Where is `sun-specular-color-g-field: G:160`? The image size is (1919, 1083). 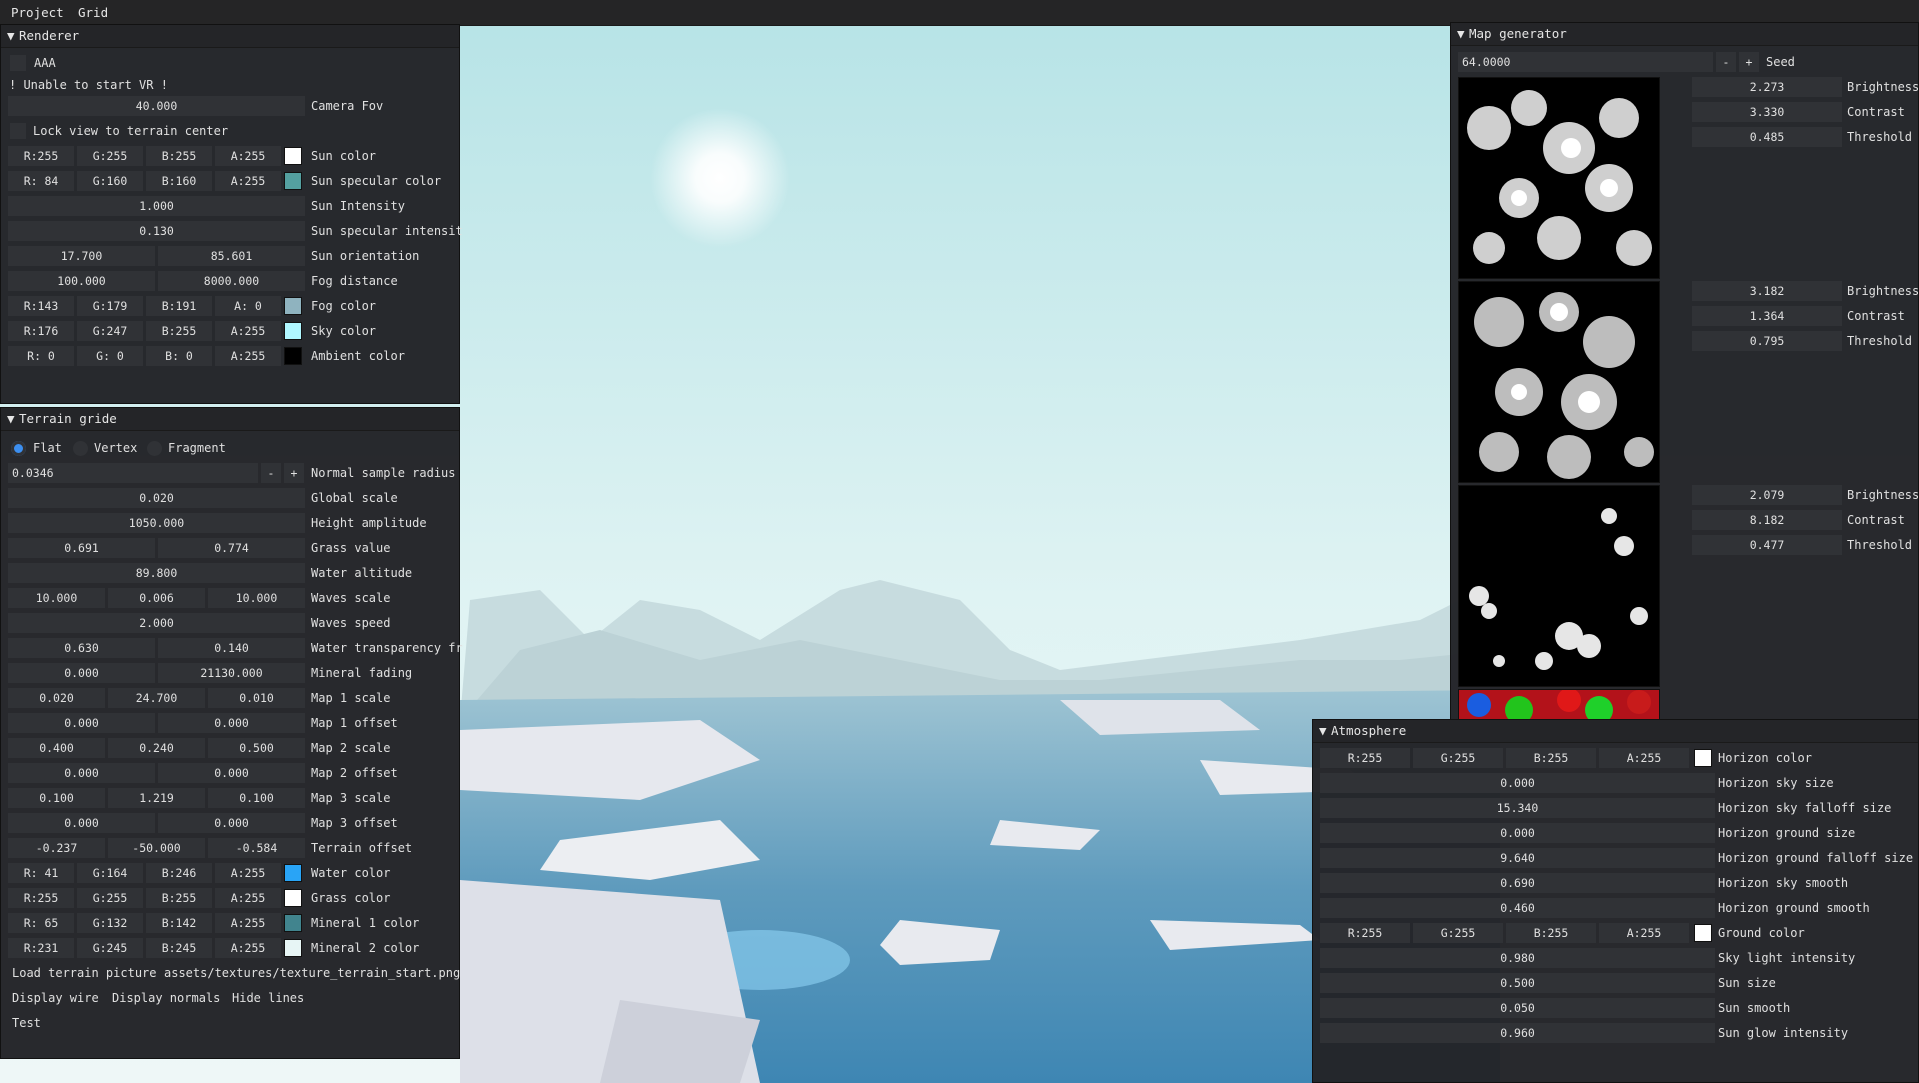
sun-specular-color-g-field: G:160 is located at coordinates (110, 181).